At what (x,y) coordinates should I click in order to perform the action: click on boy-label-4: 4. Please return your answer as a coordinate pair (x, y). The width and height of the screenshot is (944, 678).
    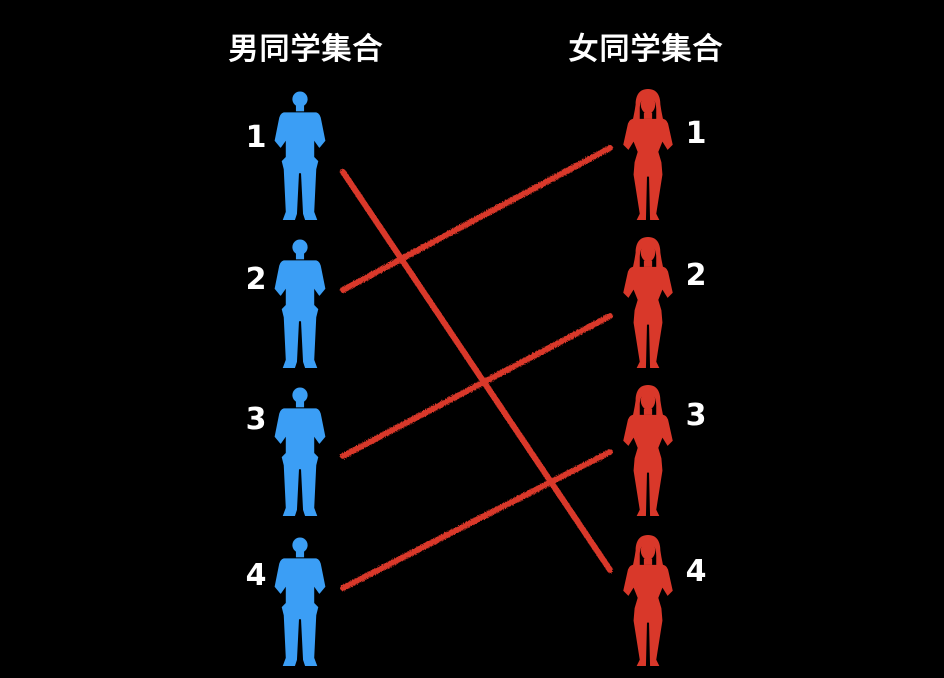
    Looking at the image, I should click on (256, 575).